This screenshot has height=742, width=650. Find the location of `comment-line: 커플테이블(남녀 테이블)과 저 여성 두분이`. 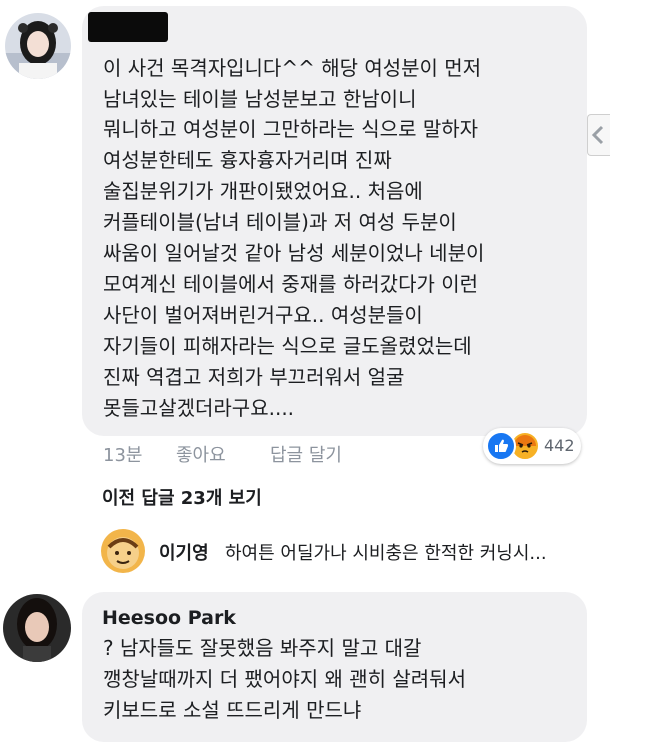

comment-line: 커플테이블(남녀 테이블)과 저 여성 두분이 is located at coordinates (280, 222).